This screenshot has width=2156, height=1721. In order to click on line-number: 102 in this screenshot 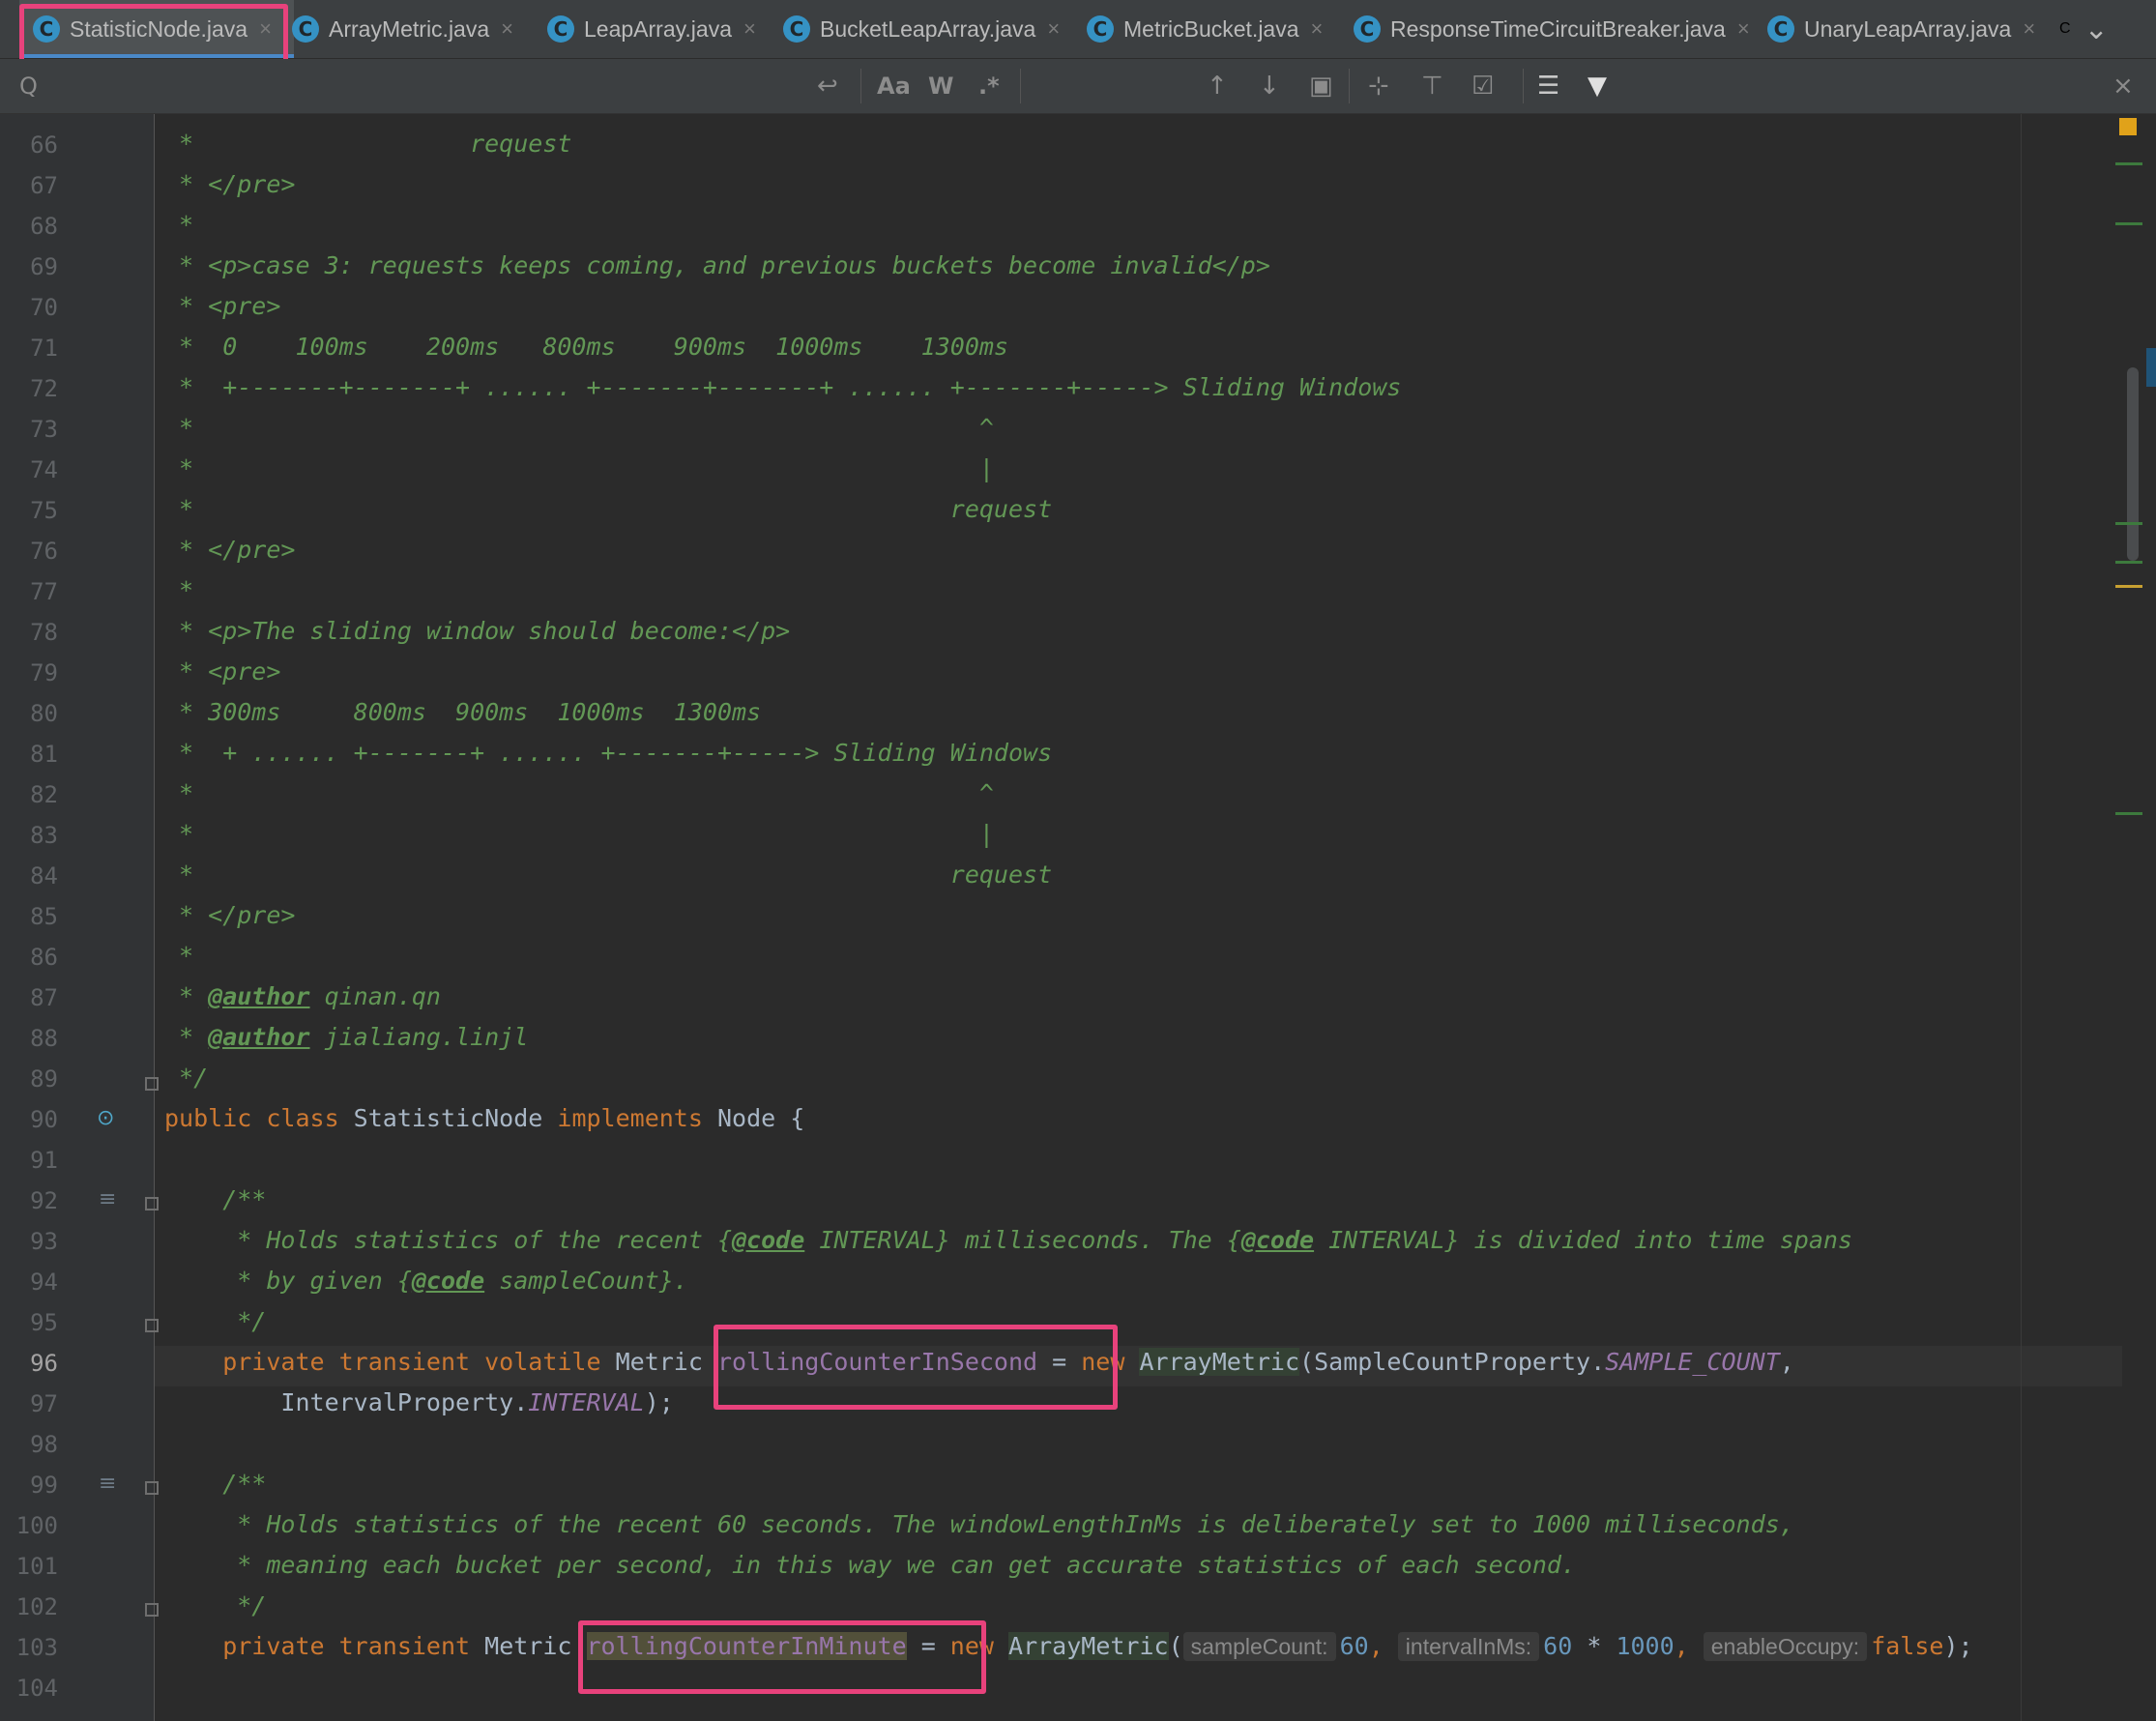, I will do `click(36, 1606)`.